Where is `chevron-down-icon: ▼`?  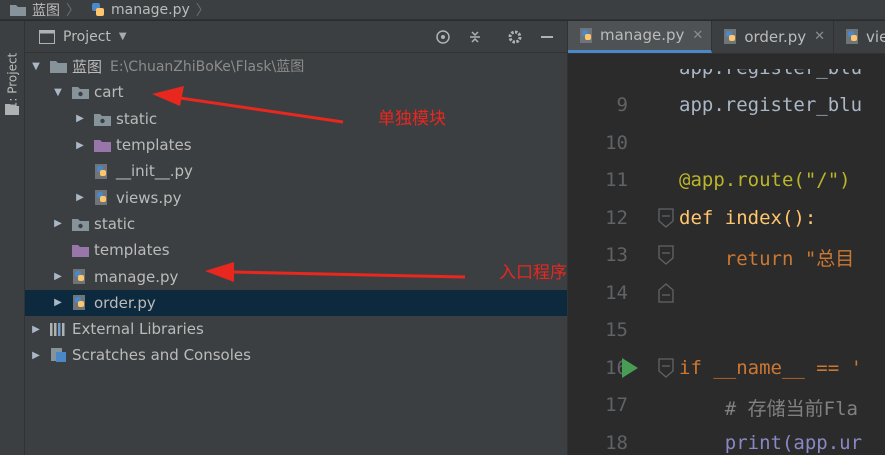 chevron-down-icon: ▼ is located at coordinates (122, 36).